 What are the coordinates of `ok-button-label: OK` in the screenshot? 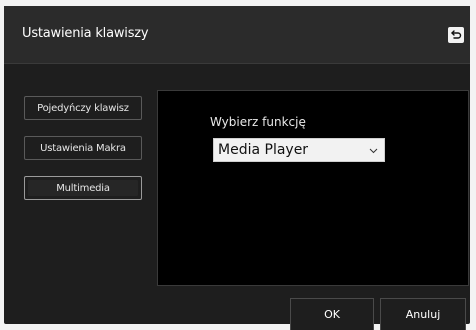 It's located at (332, 314).